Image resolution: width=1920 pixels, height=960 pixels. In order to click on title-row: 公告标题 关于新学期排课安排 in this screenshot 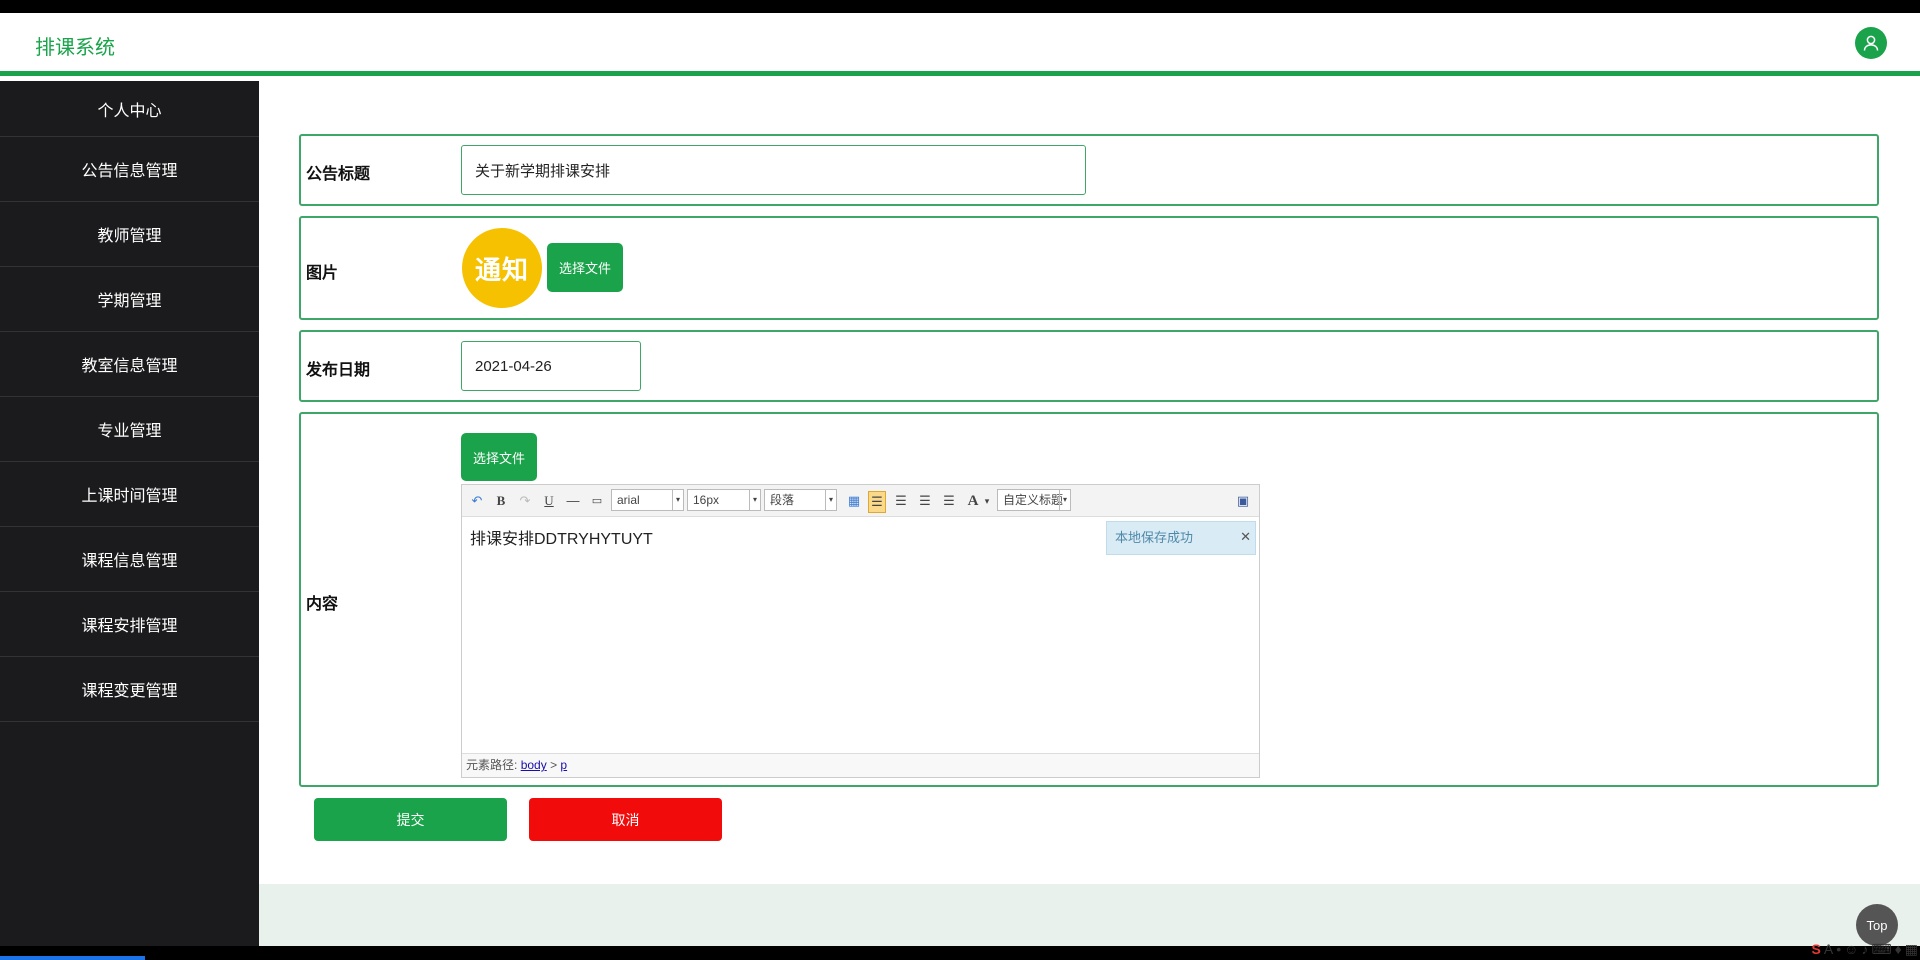, I will do `click(1089, 170)`.